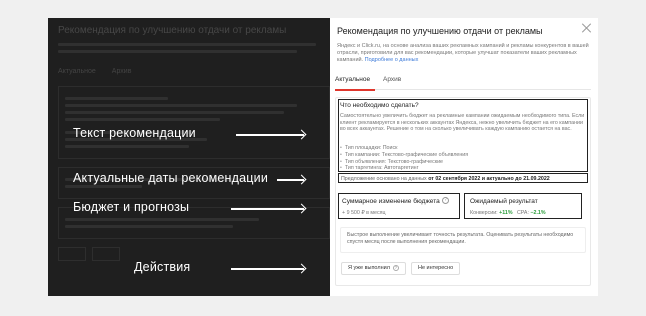  Describe the element at coordinates (171, 178) in the screenshot. I see `annotation-dates: Актуальные даты рекомендации` at that location.